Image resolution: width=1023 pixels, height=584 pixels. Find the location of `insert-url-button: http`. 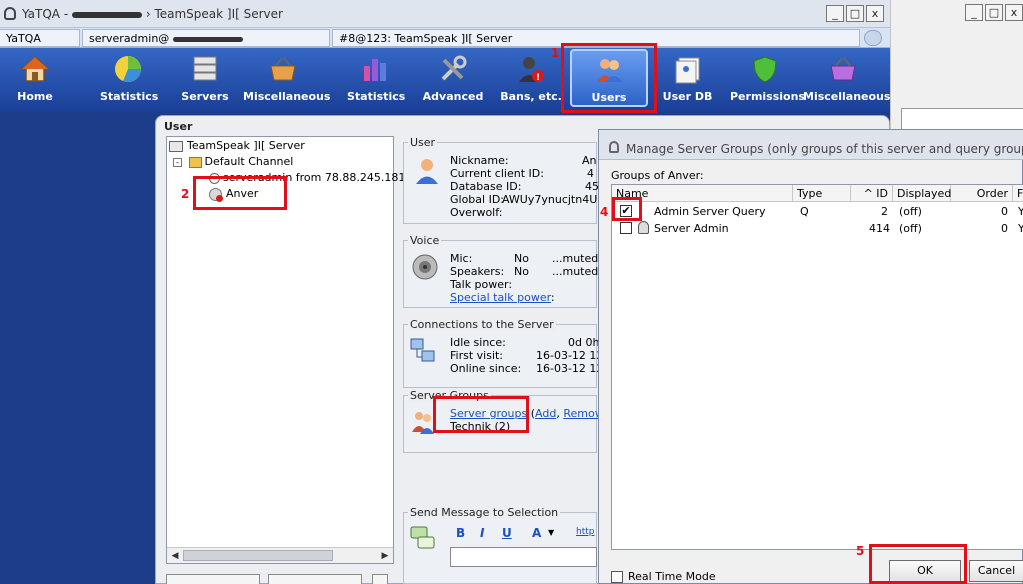

insert-url-button: http is located at coordinates (585, 532).